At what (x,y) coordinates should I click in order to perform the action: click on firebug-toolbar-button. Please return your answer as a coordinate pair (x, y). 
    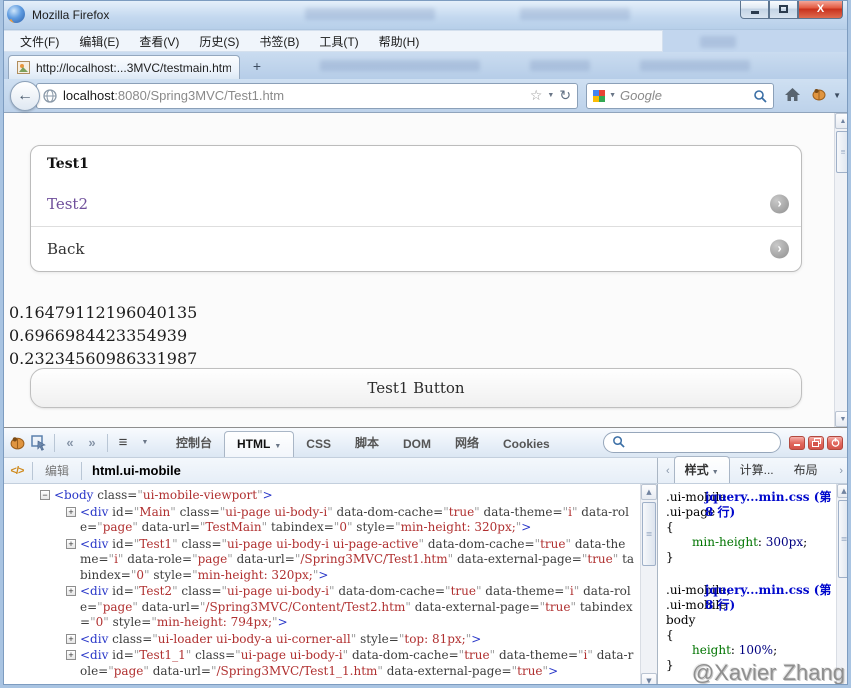
    Looking at the image, I should click on (819, 95).